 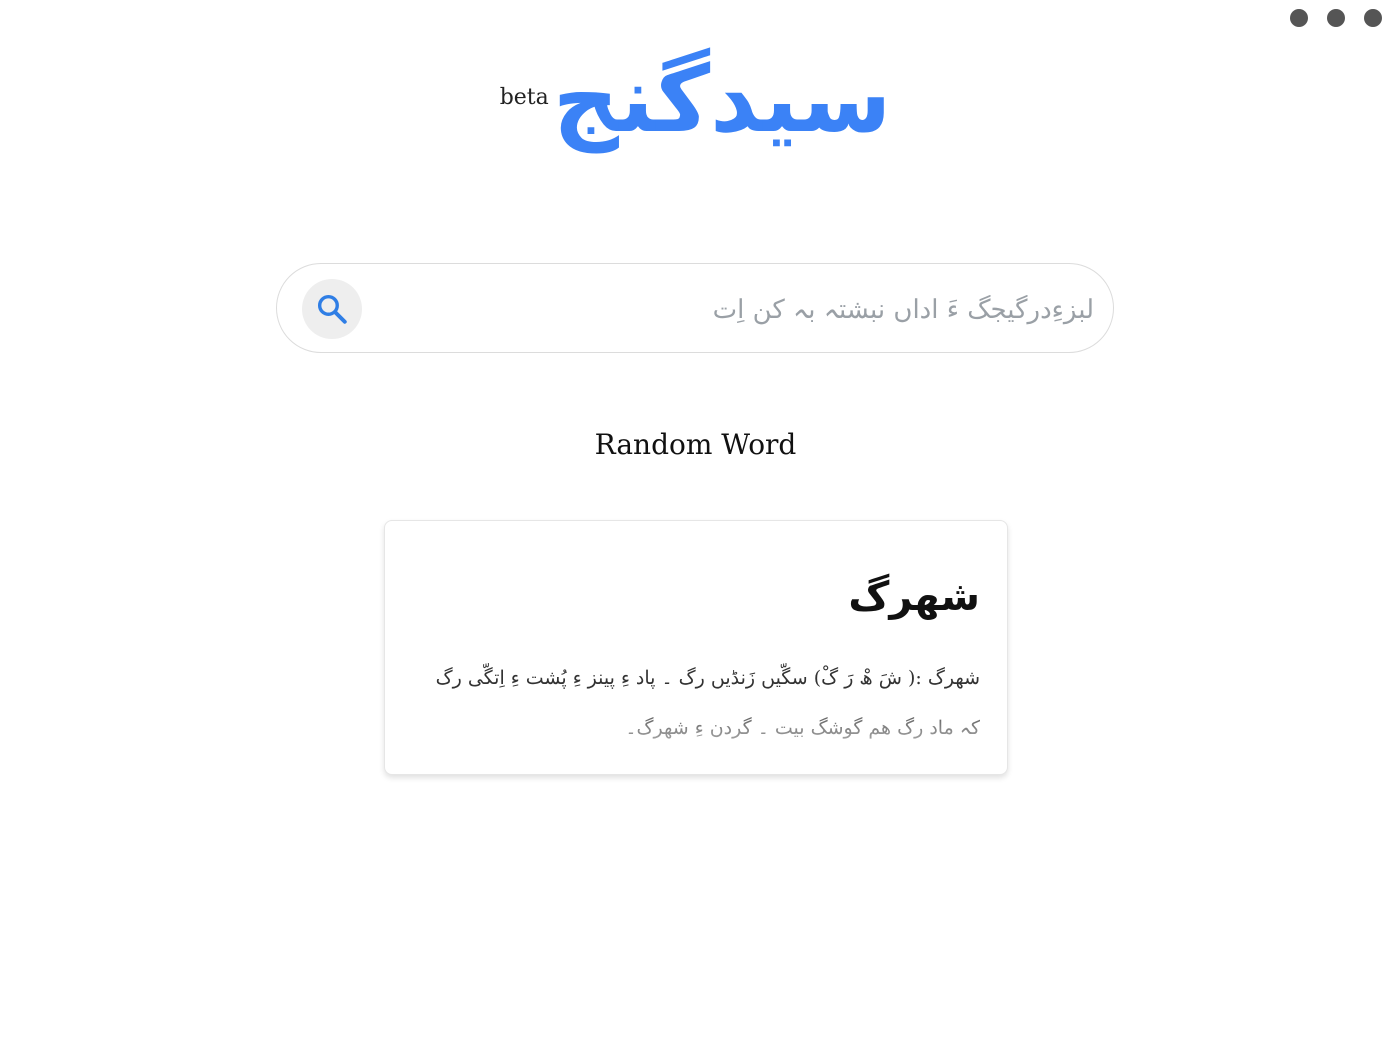 What do you see at coordinates (722, 99) in the screenshot?
I see `logo-title: سیدگنج` at bounding box center [722, 99].